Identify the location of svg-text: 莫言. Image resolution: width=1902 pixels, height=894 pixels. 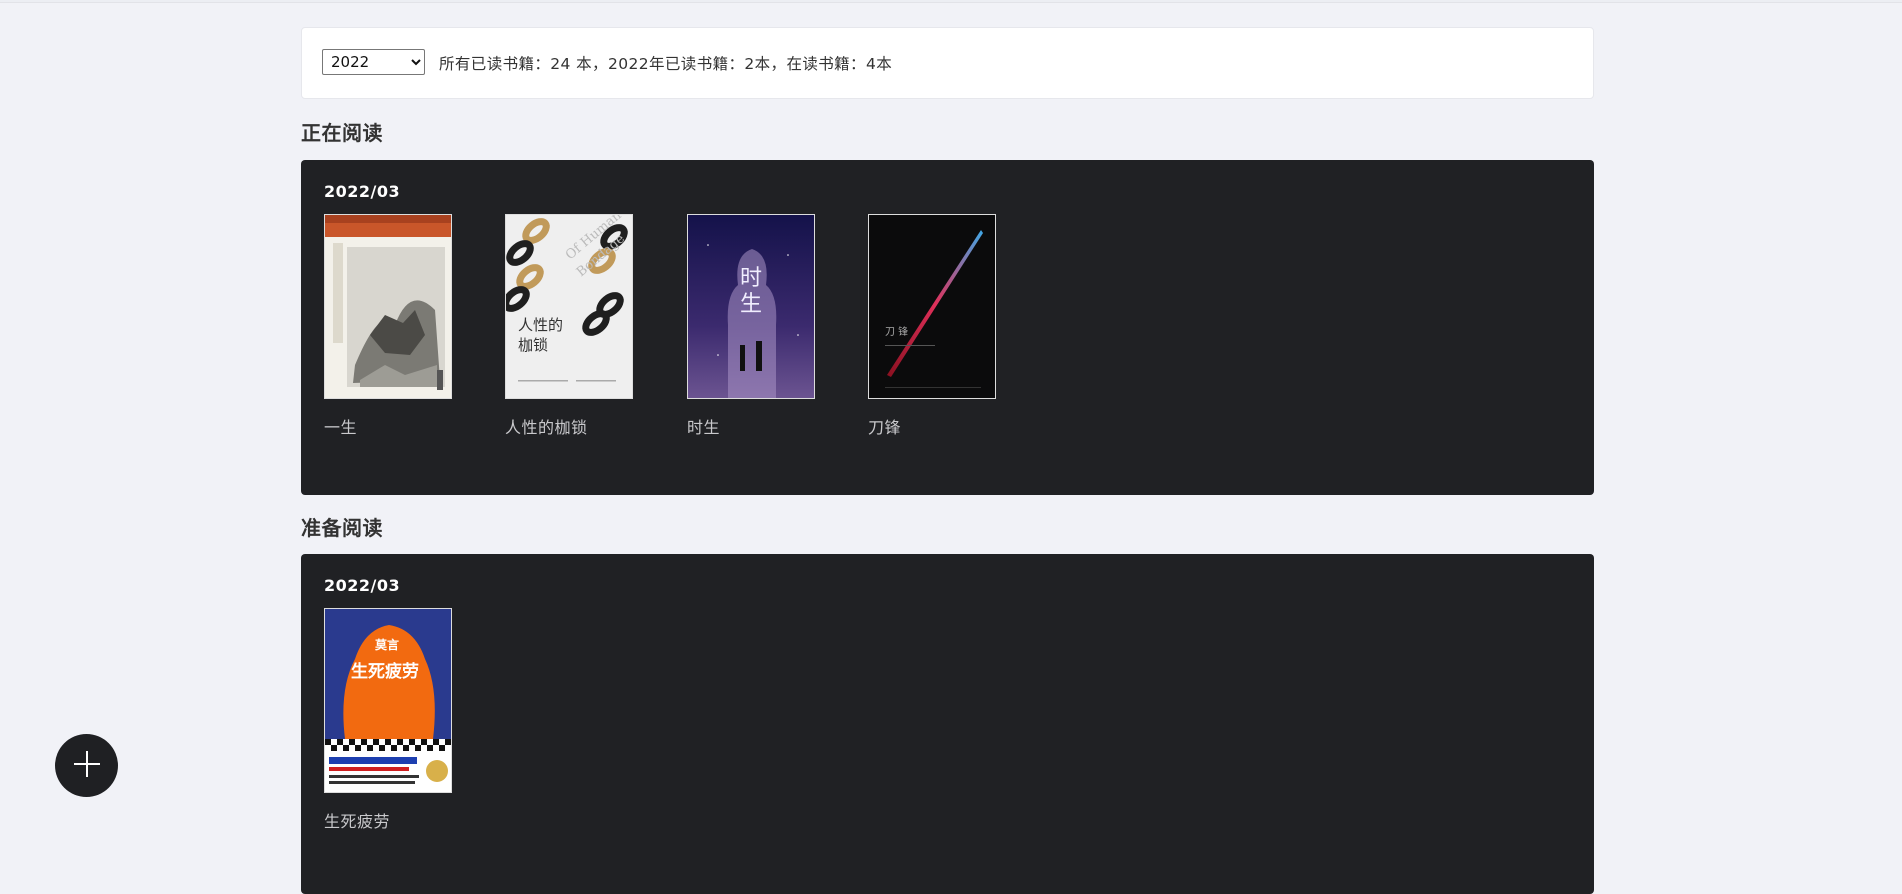
(387, 644).